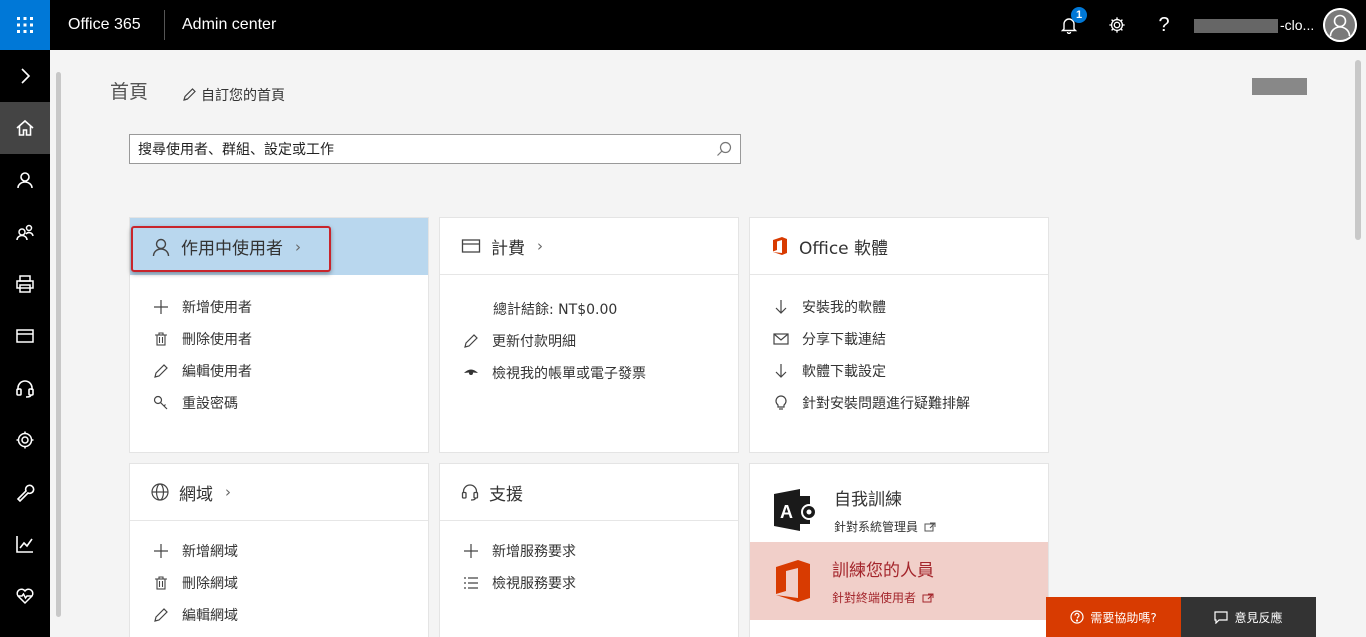 The height and width of the screenshot is (637, 1366). What do you see at coordinates (161, 615) in the screenshot?
I see `pencil-icon` at bounding box center [161, 615].